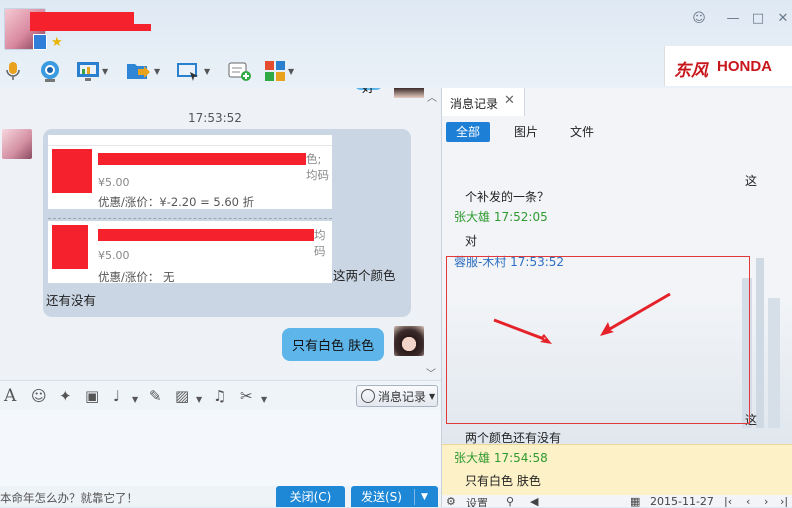  Describe the element at coordinates (368, 396) in the screenshot. I see `clock-icon` at that location.